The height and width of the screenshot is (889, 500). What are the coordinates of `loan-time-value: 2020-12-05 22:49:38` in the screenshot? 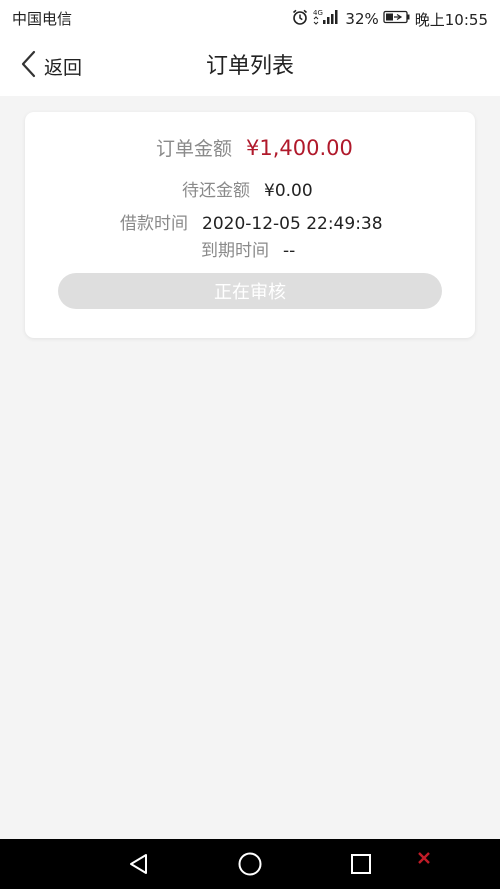 It's located at (292, 224).